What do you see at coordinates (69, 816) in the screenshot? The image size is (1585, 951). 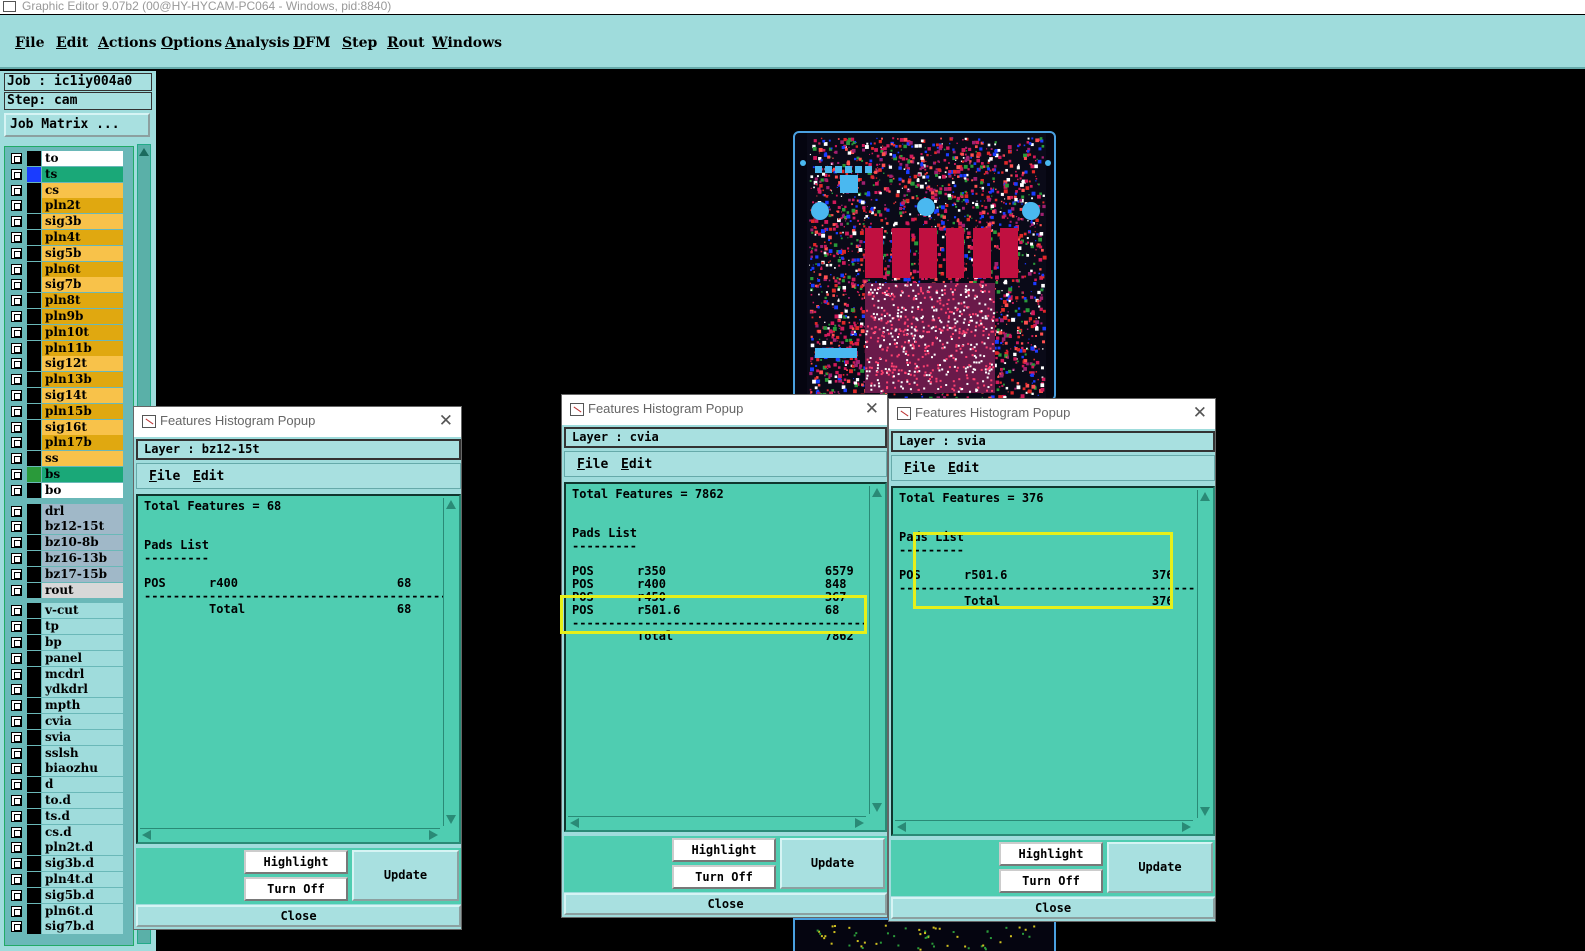 I see `layer-row-ts.d: ts.d` at bounding box center [69, 816].